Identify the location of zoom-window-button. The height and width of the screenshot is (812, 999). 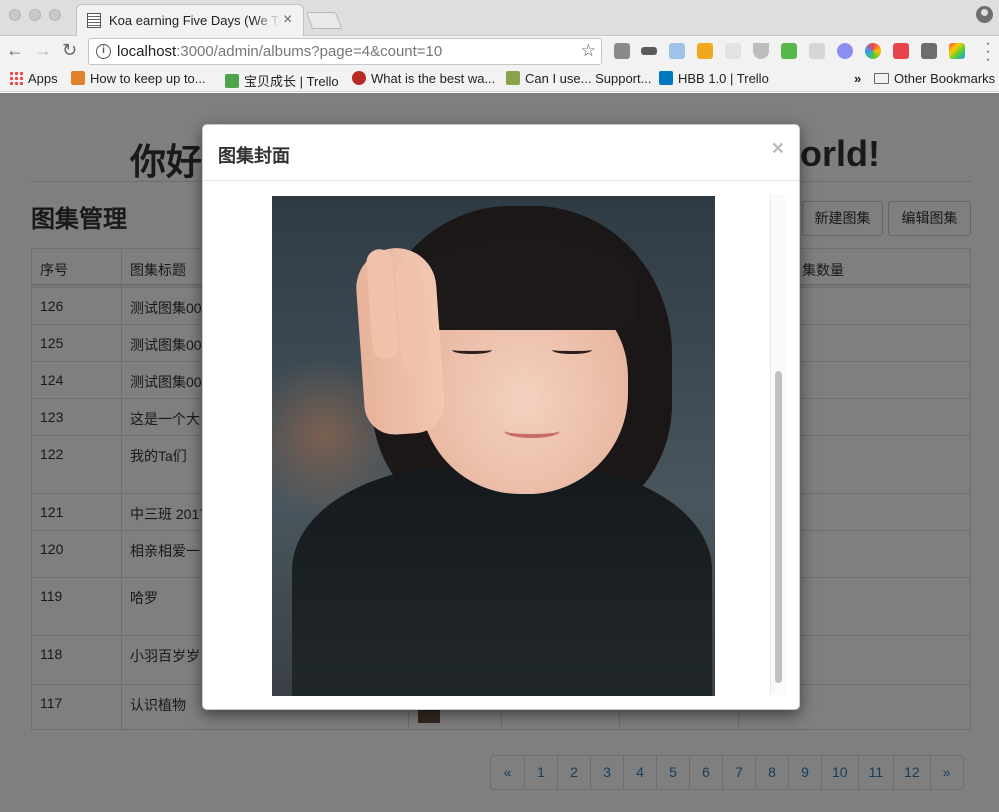
(55, 15).